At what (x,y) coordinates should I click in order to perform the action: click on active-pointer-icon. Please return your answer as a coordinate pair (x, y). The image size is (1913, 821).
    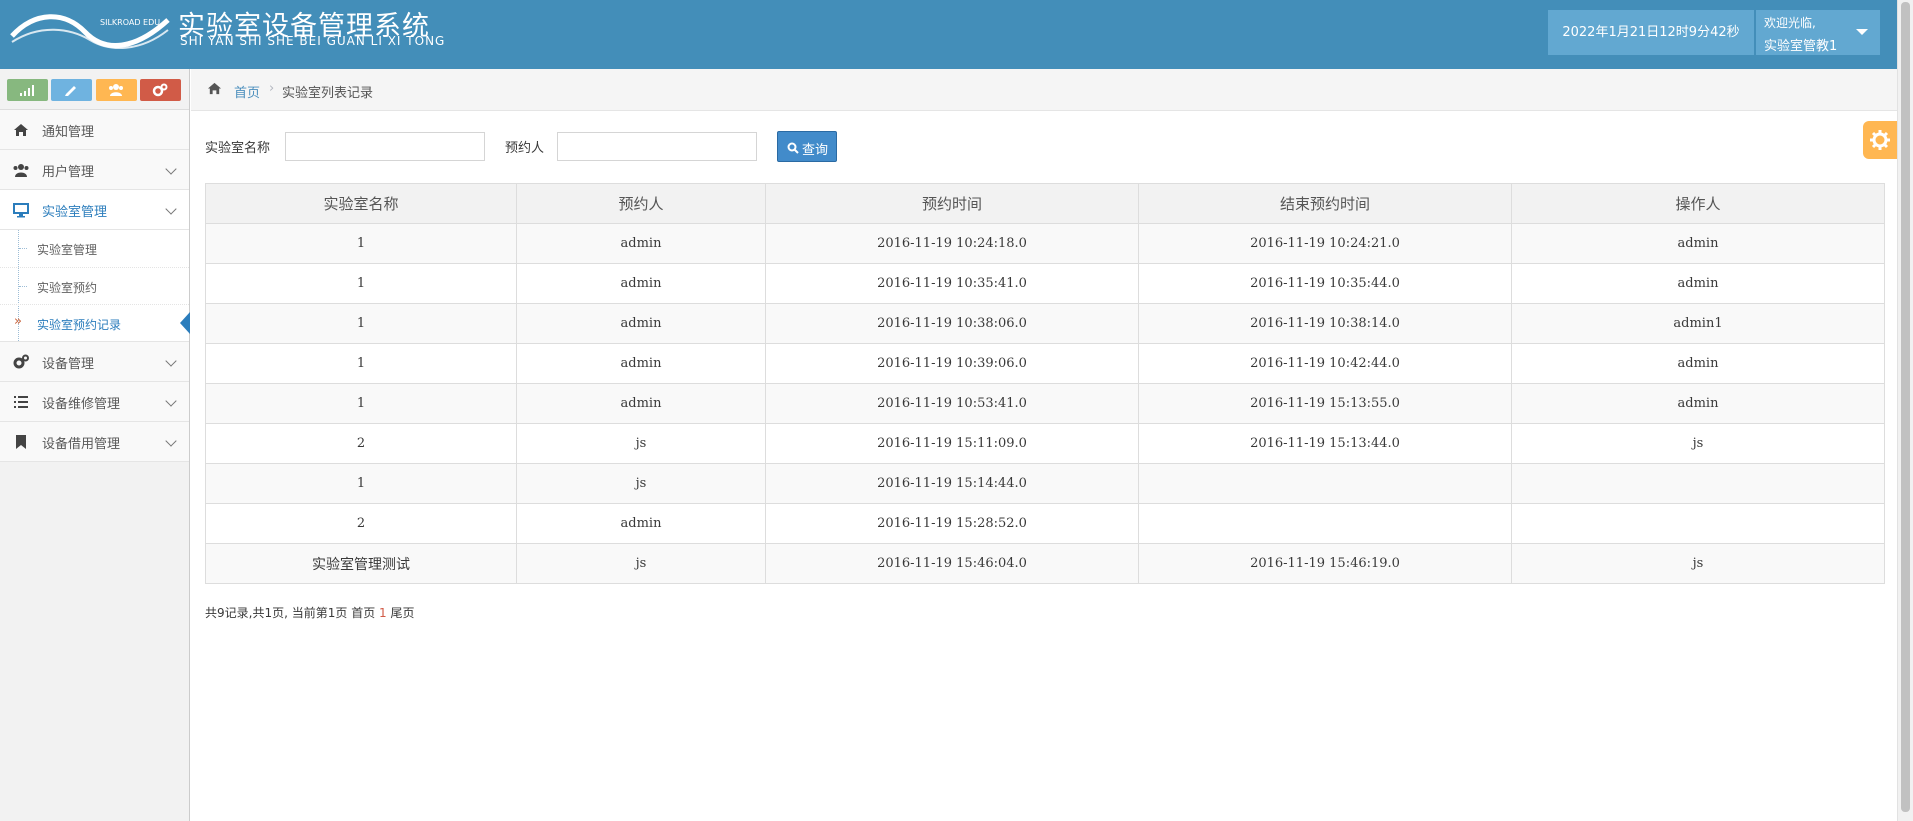
    Looking at the image, I should click on (185, 323).